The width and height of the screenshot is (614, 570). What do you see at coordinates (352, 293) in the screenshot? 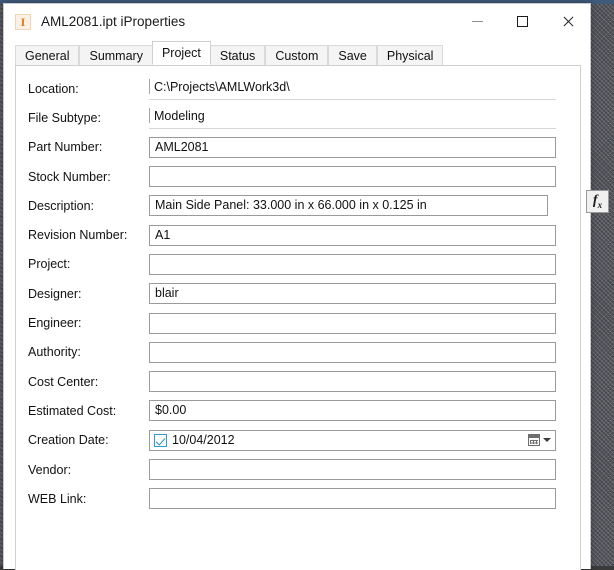
I see `designer-input: blair` at bounding box center [352, 293].